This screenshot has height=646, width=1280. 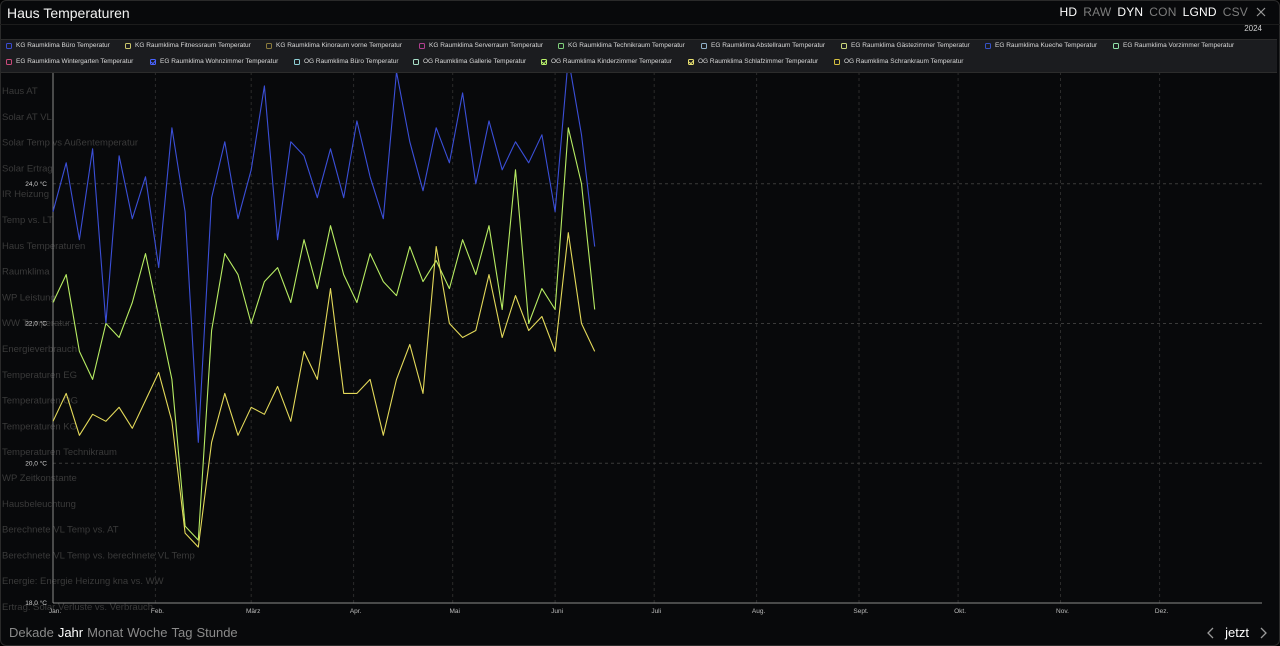 What do you see at coordinates (27, 117) in the screenshot?
I see `background-menu-label: Solar AT VL` at bounding box center [27, 117].